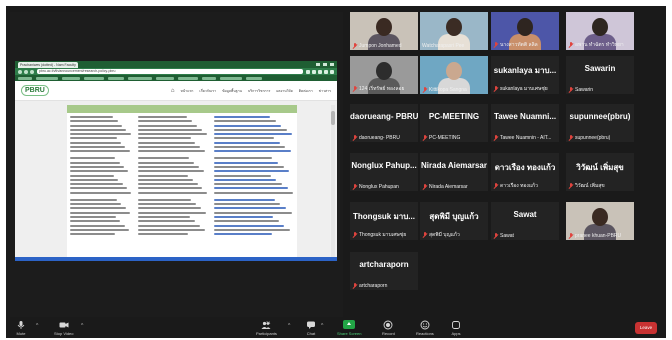  What do you see at coordinates (444, 235) in the screenshot?
I see `participant-name: สุดพิมี บุญแก้ว` at bounding box center [444, 235].